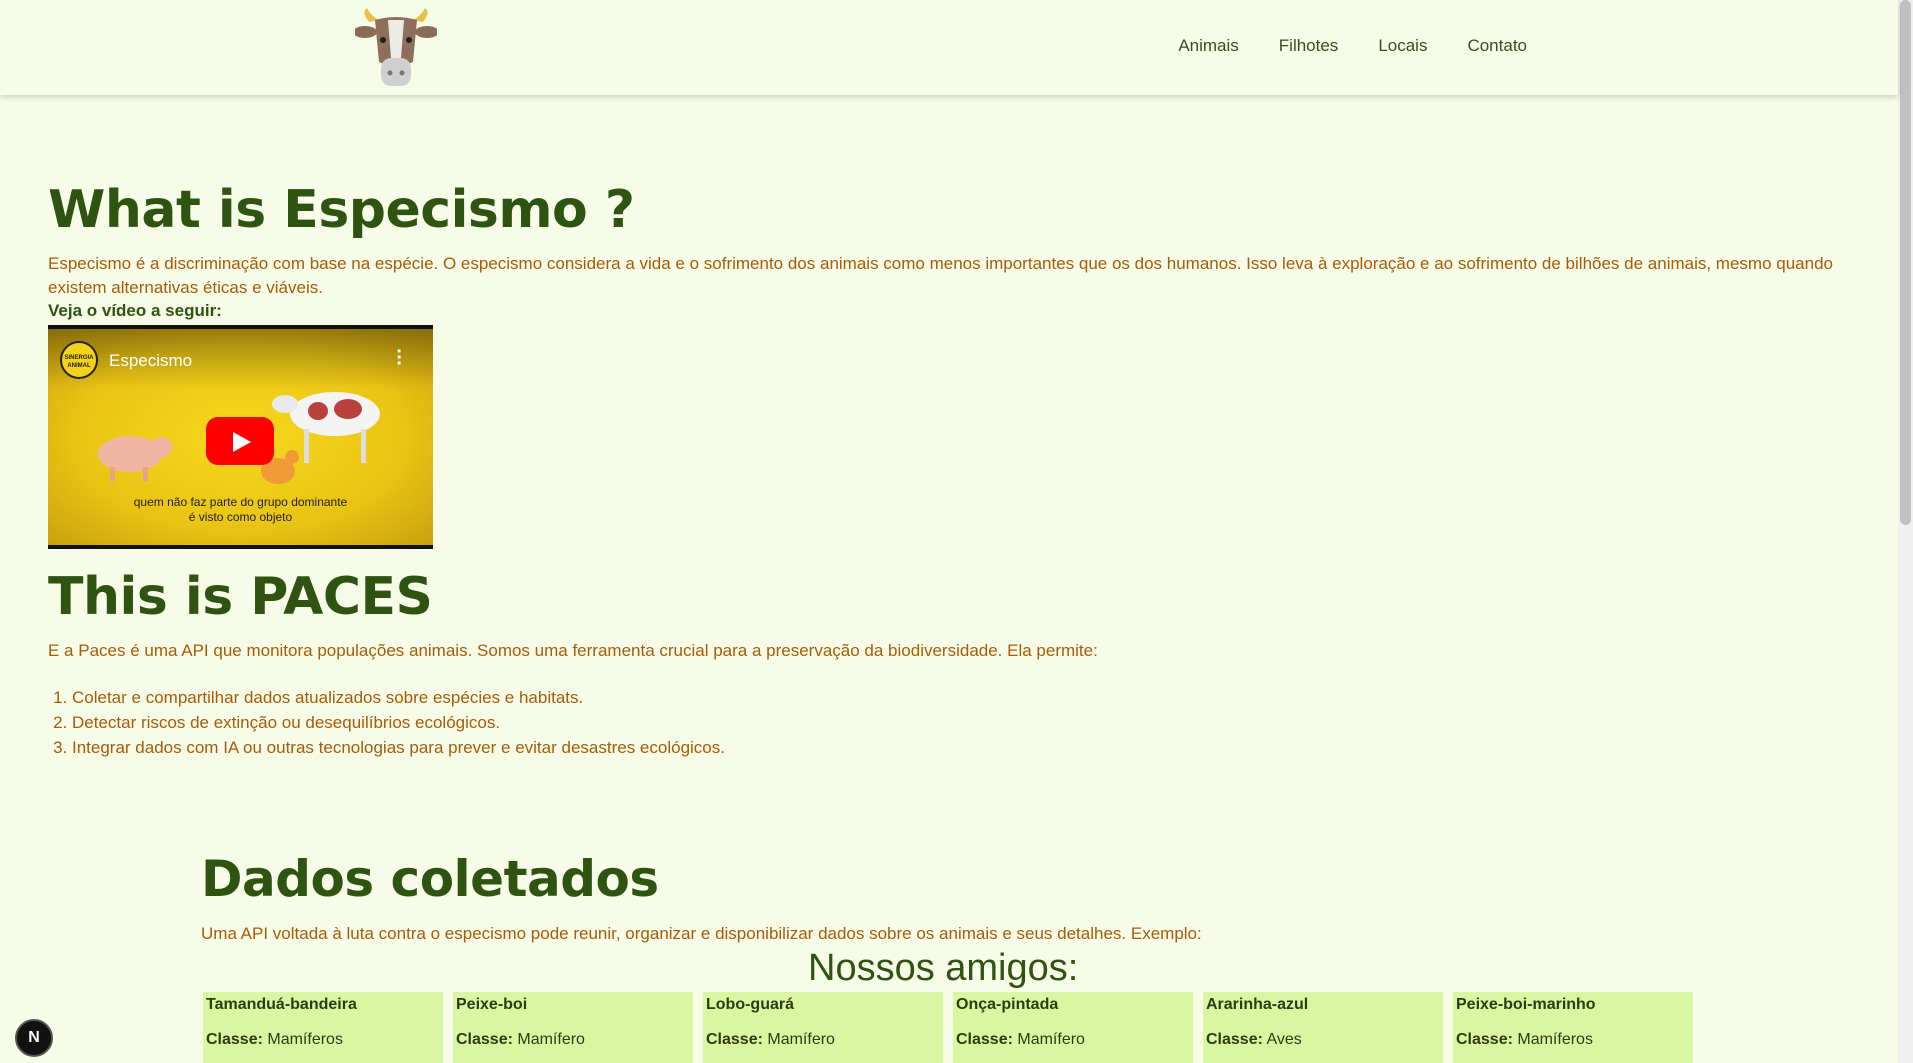 The height and width of the screenshot is (1063, 1913). What do you see at coordinates (1284, 1039) in the screenshot?
I see `class-value: Aves` at bounding box center [1284, 1039].